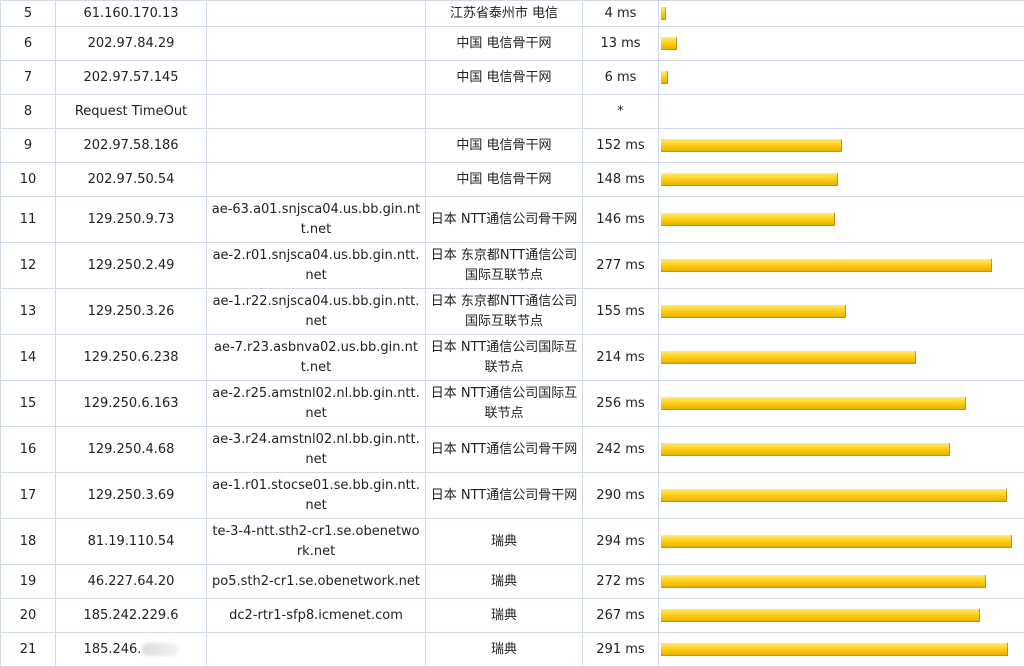 The width and height of the screenshot is (1024, 667). I want to click on ip-address-text: 129.250.3.69, so click(131, 495).